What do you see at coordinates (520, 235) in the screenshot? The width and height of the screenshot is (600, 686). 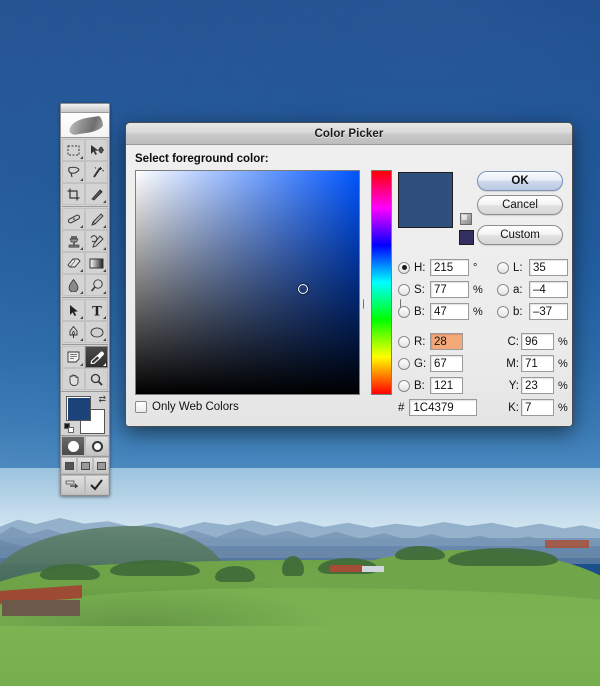 I see `custom-button: Custom` at bounding box center [520, 235].